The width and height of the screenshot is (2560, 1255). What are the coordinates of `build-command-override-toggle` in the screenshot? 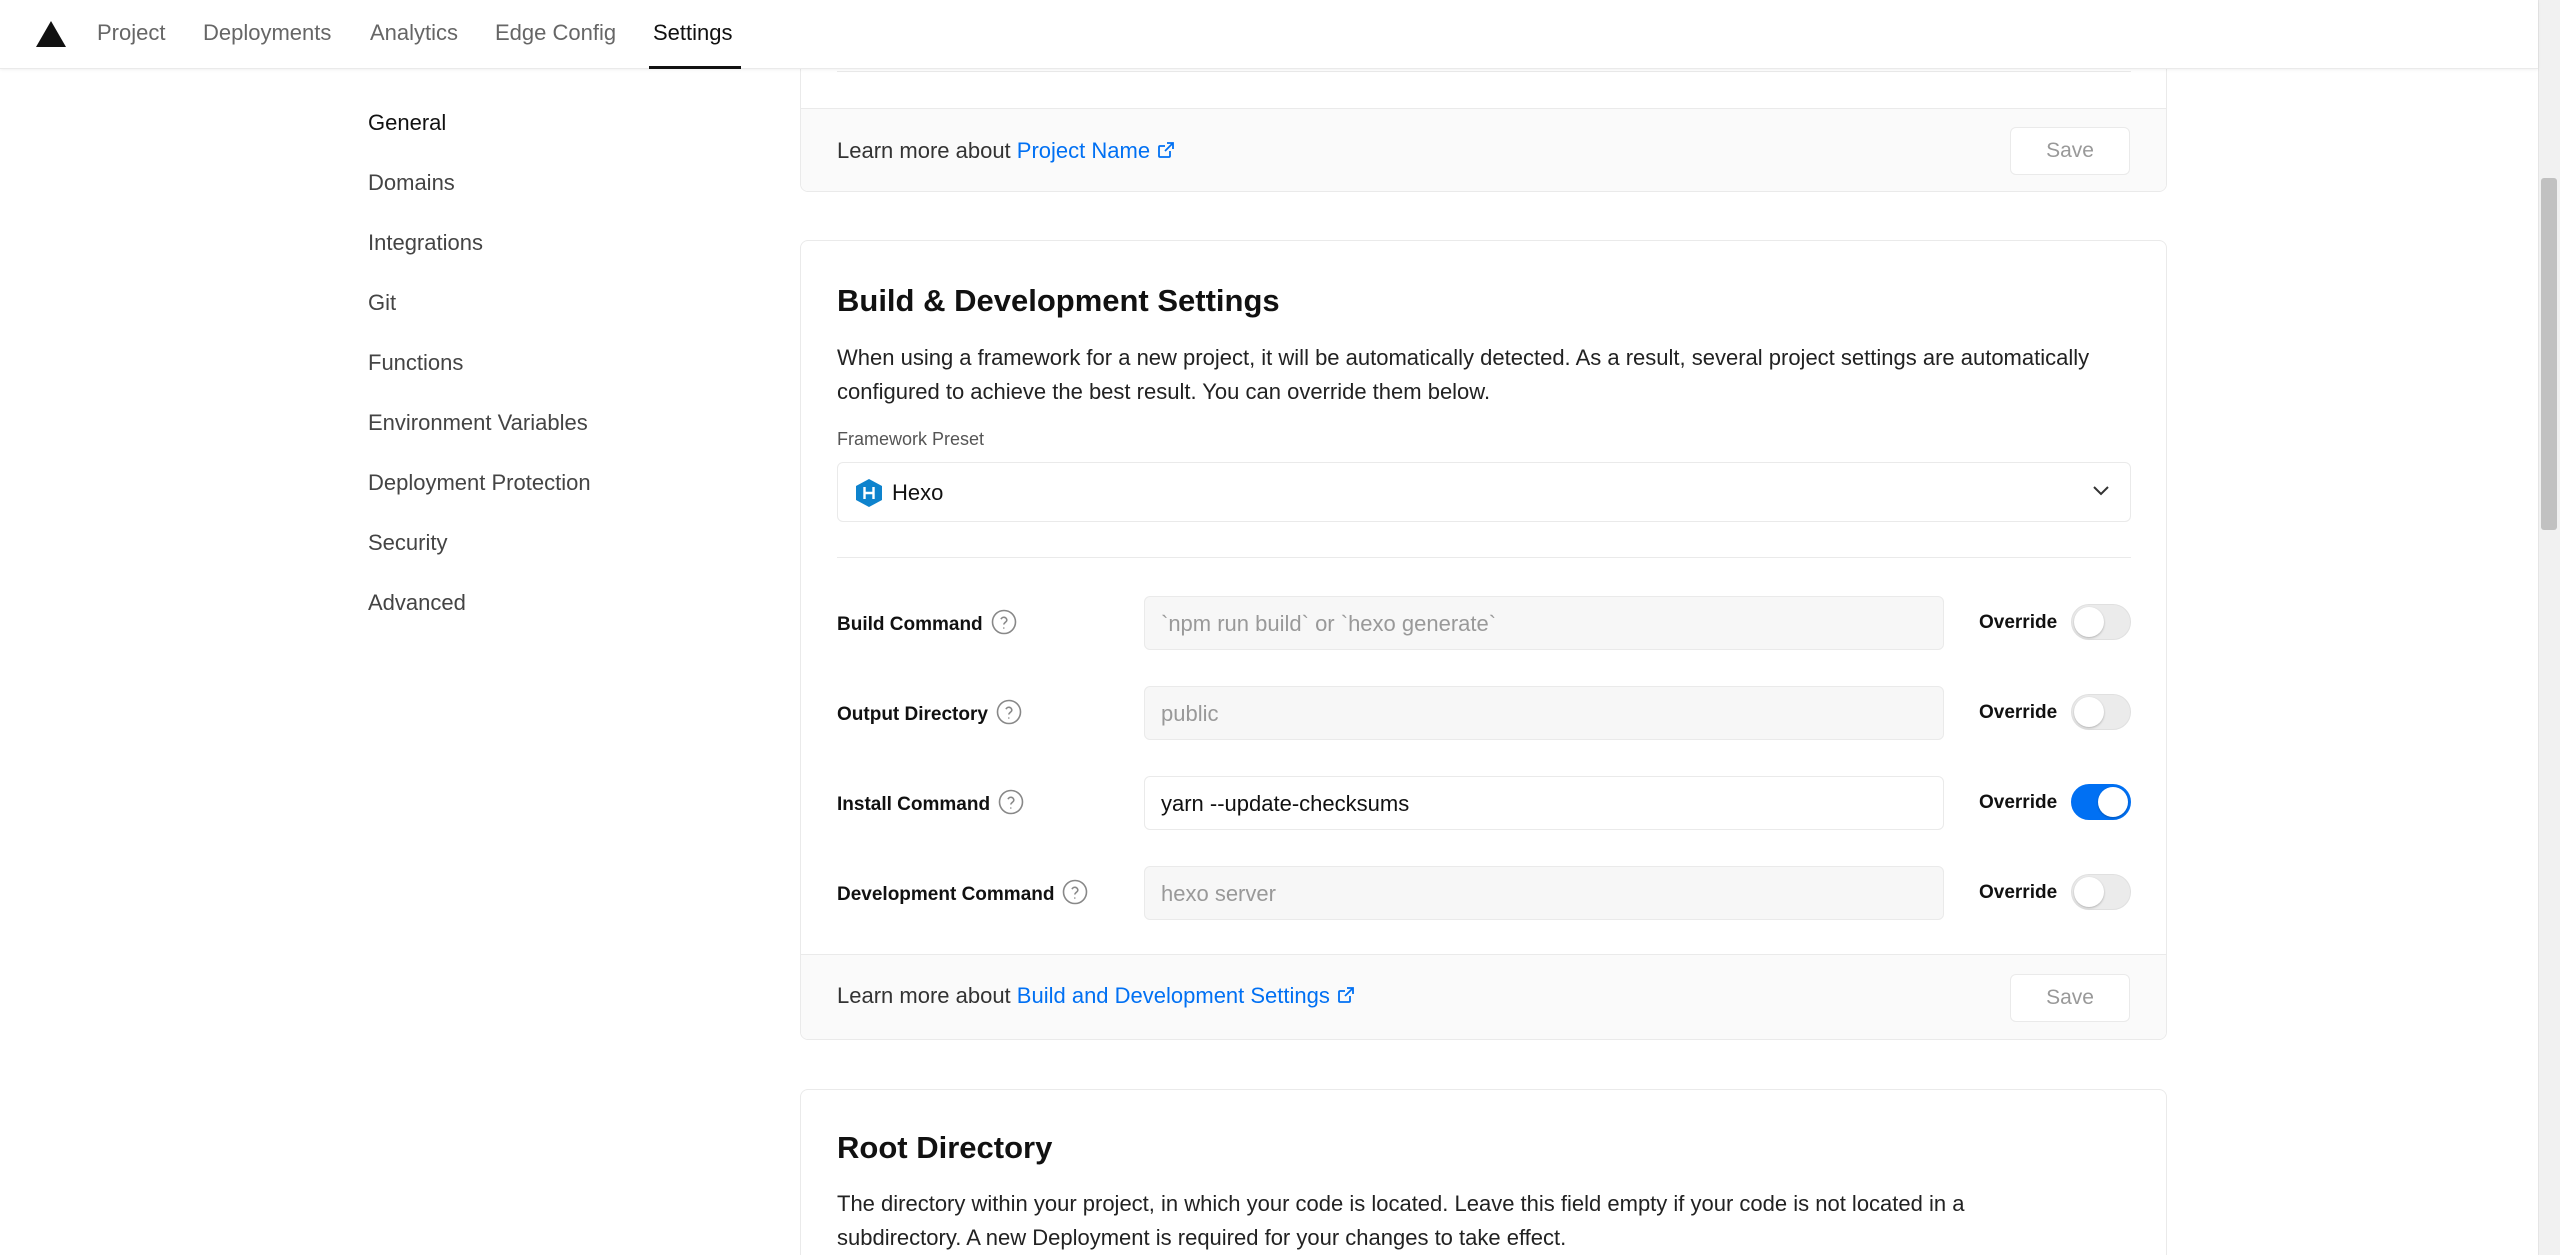 It's located at (2101, 622).